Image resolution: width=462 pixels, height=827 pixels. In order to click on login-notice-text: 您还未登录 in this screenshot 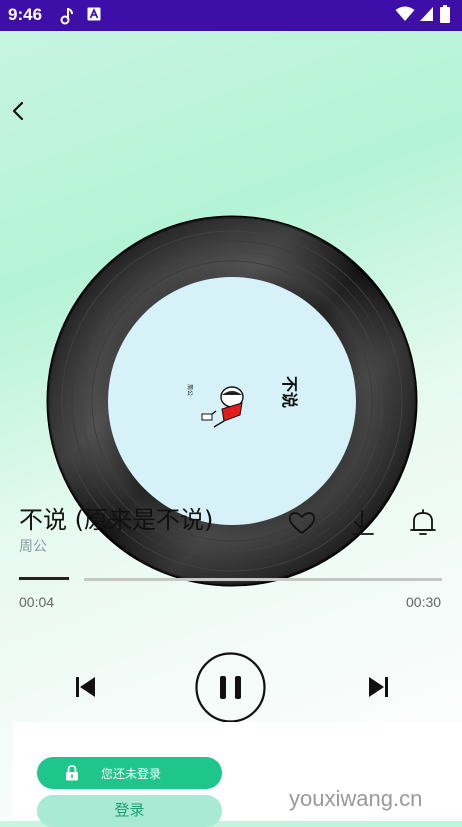, I will do `click(131, 774)`.